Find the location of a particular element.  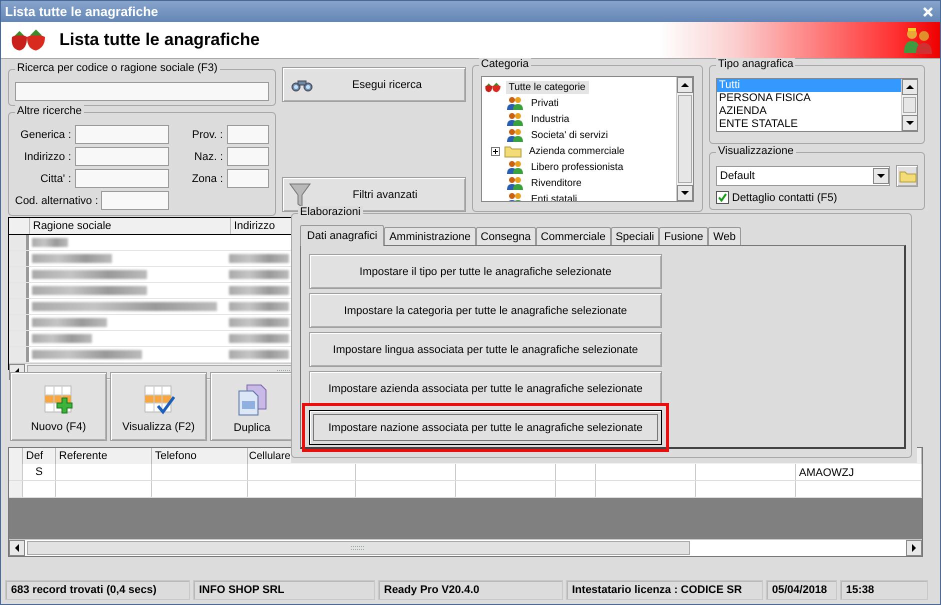

group-title: Ricerca per codice o ragione sociale (F3) is located at coordinates (117, 68).